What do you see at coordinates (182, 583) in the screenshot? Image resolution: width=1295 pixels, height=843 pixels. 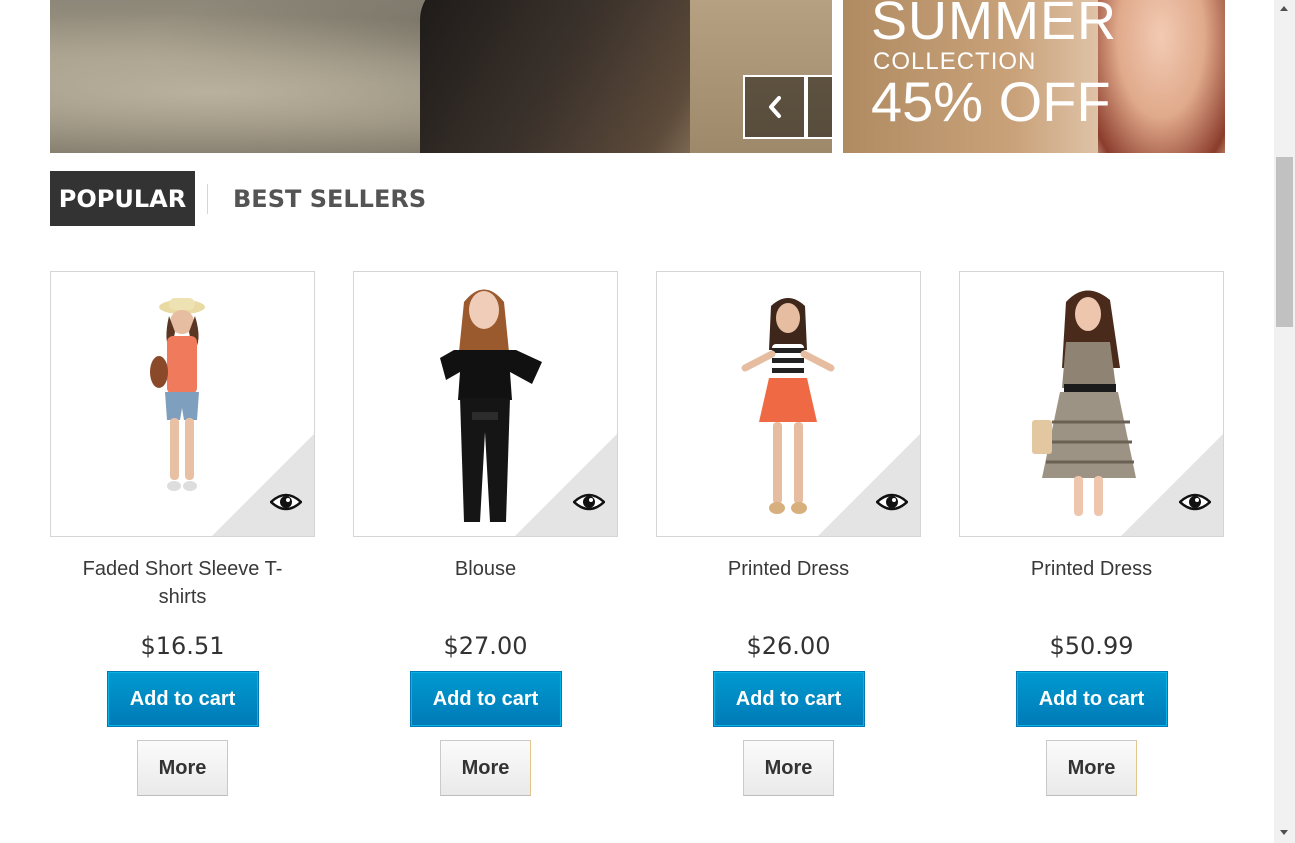 I see `product-name-link: Faded Short Sleeve T-shirts` at bounding box center [182, 583].